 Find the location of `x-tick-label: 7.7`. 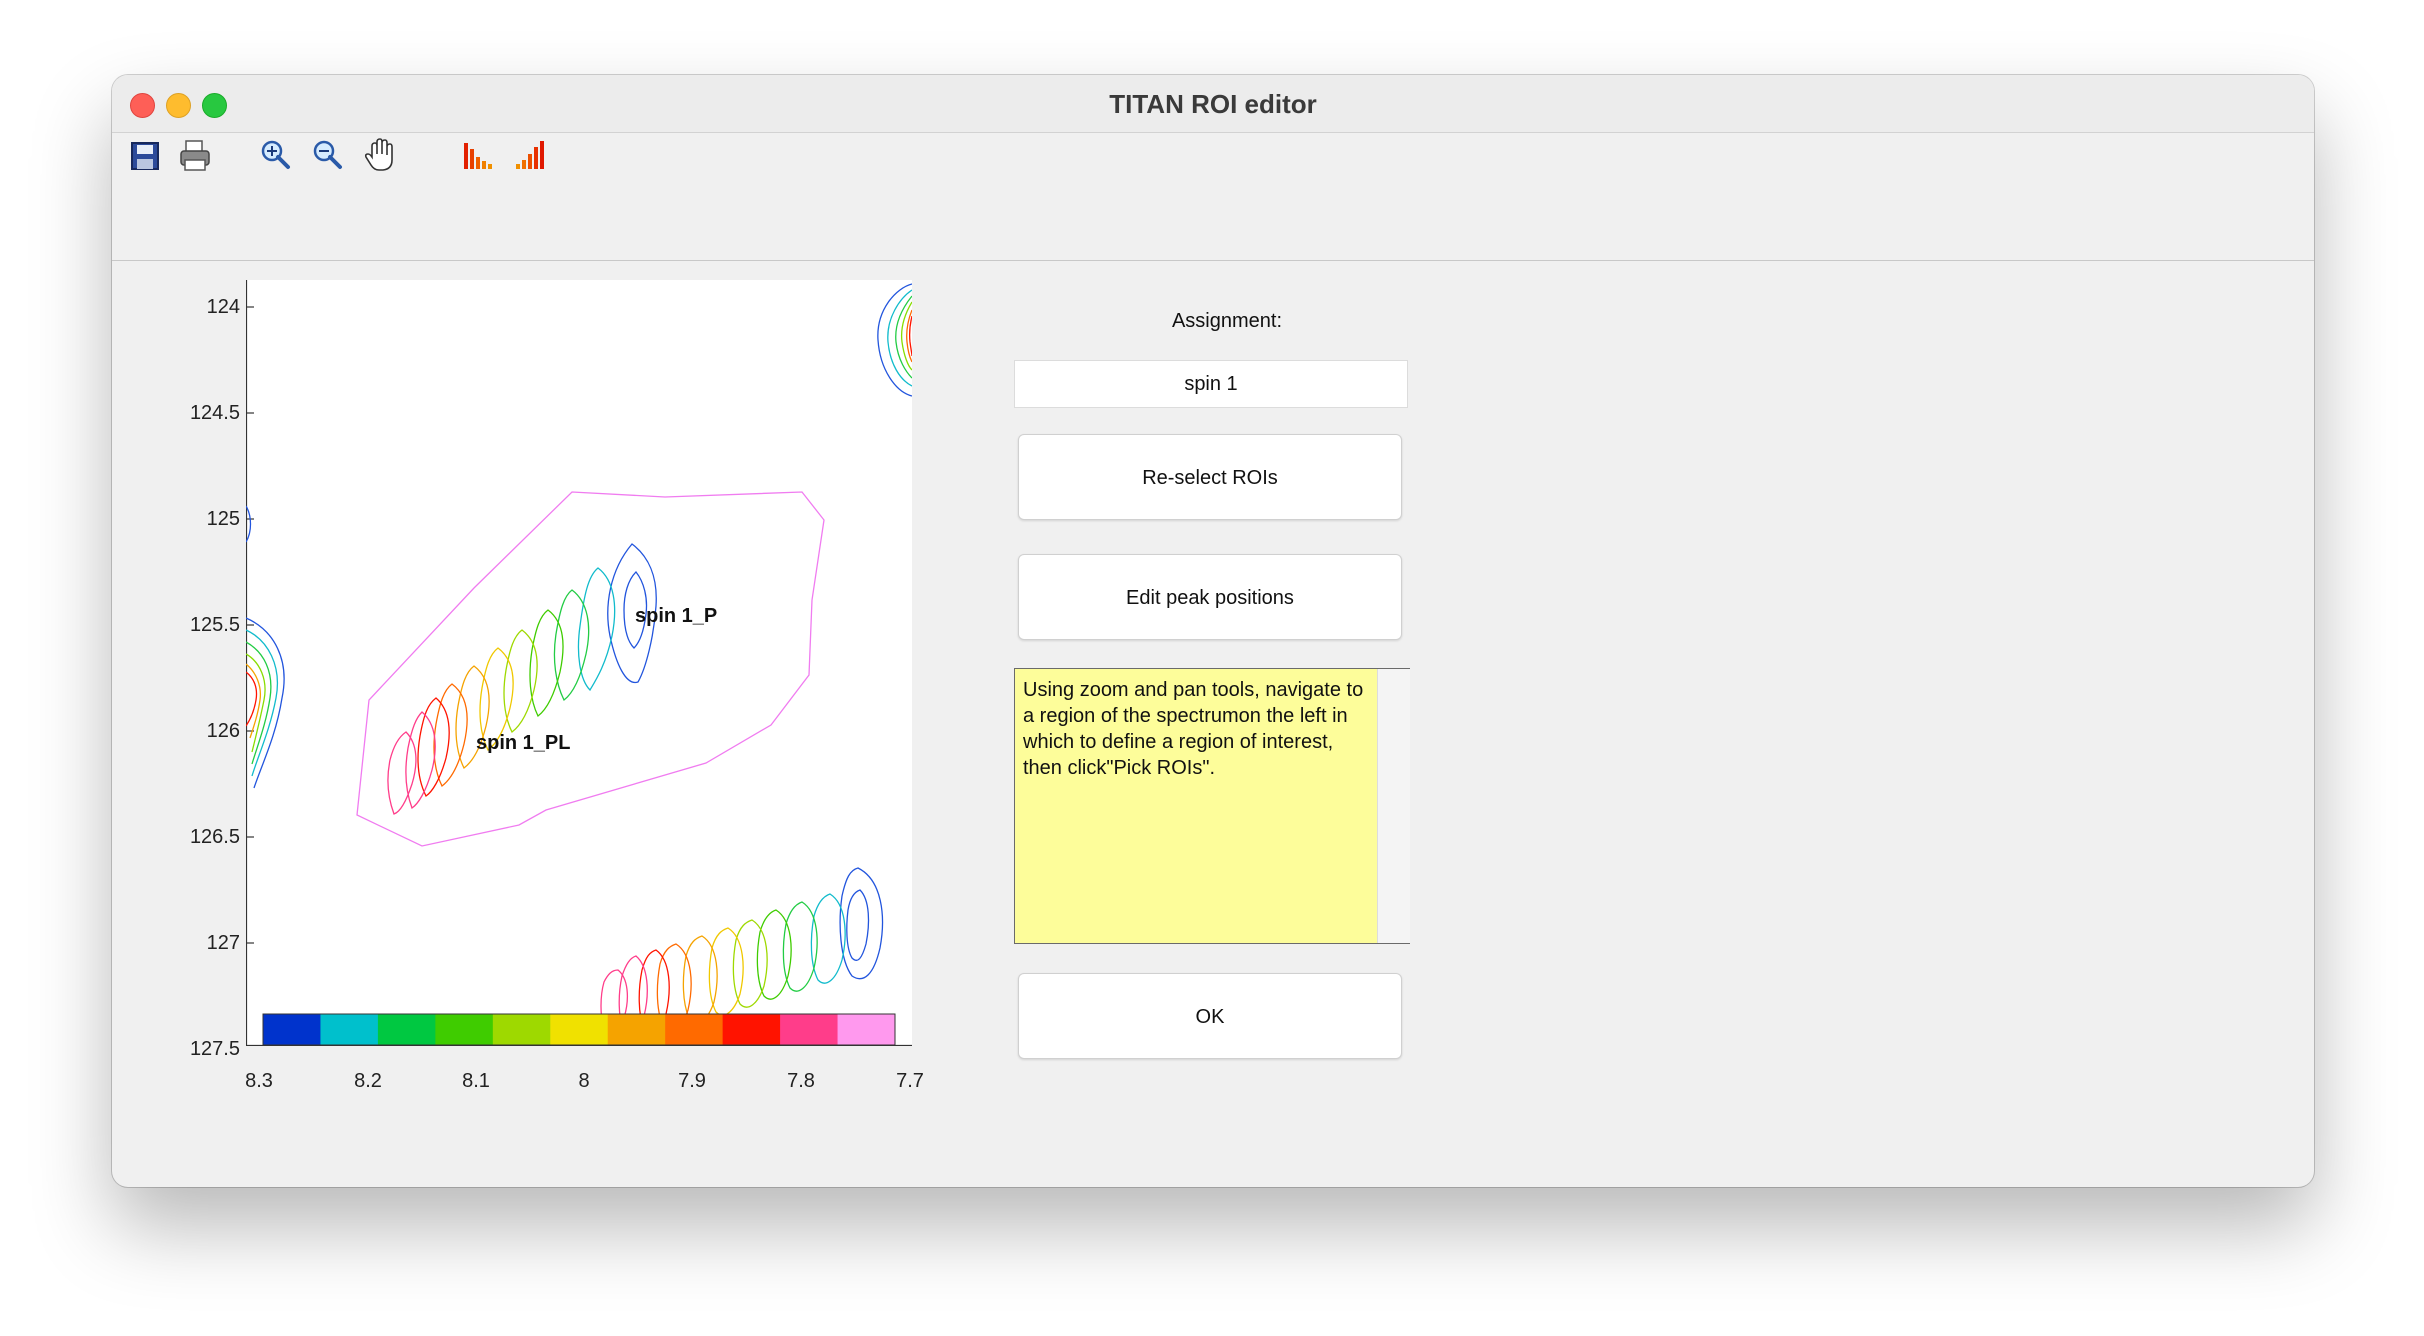

x-tick-label: 7.7 is located at coordinates (910, 1081).